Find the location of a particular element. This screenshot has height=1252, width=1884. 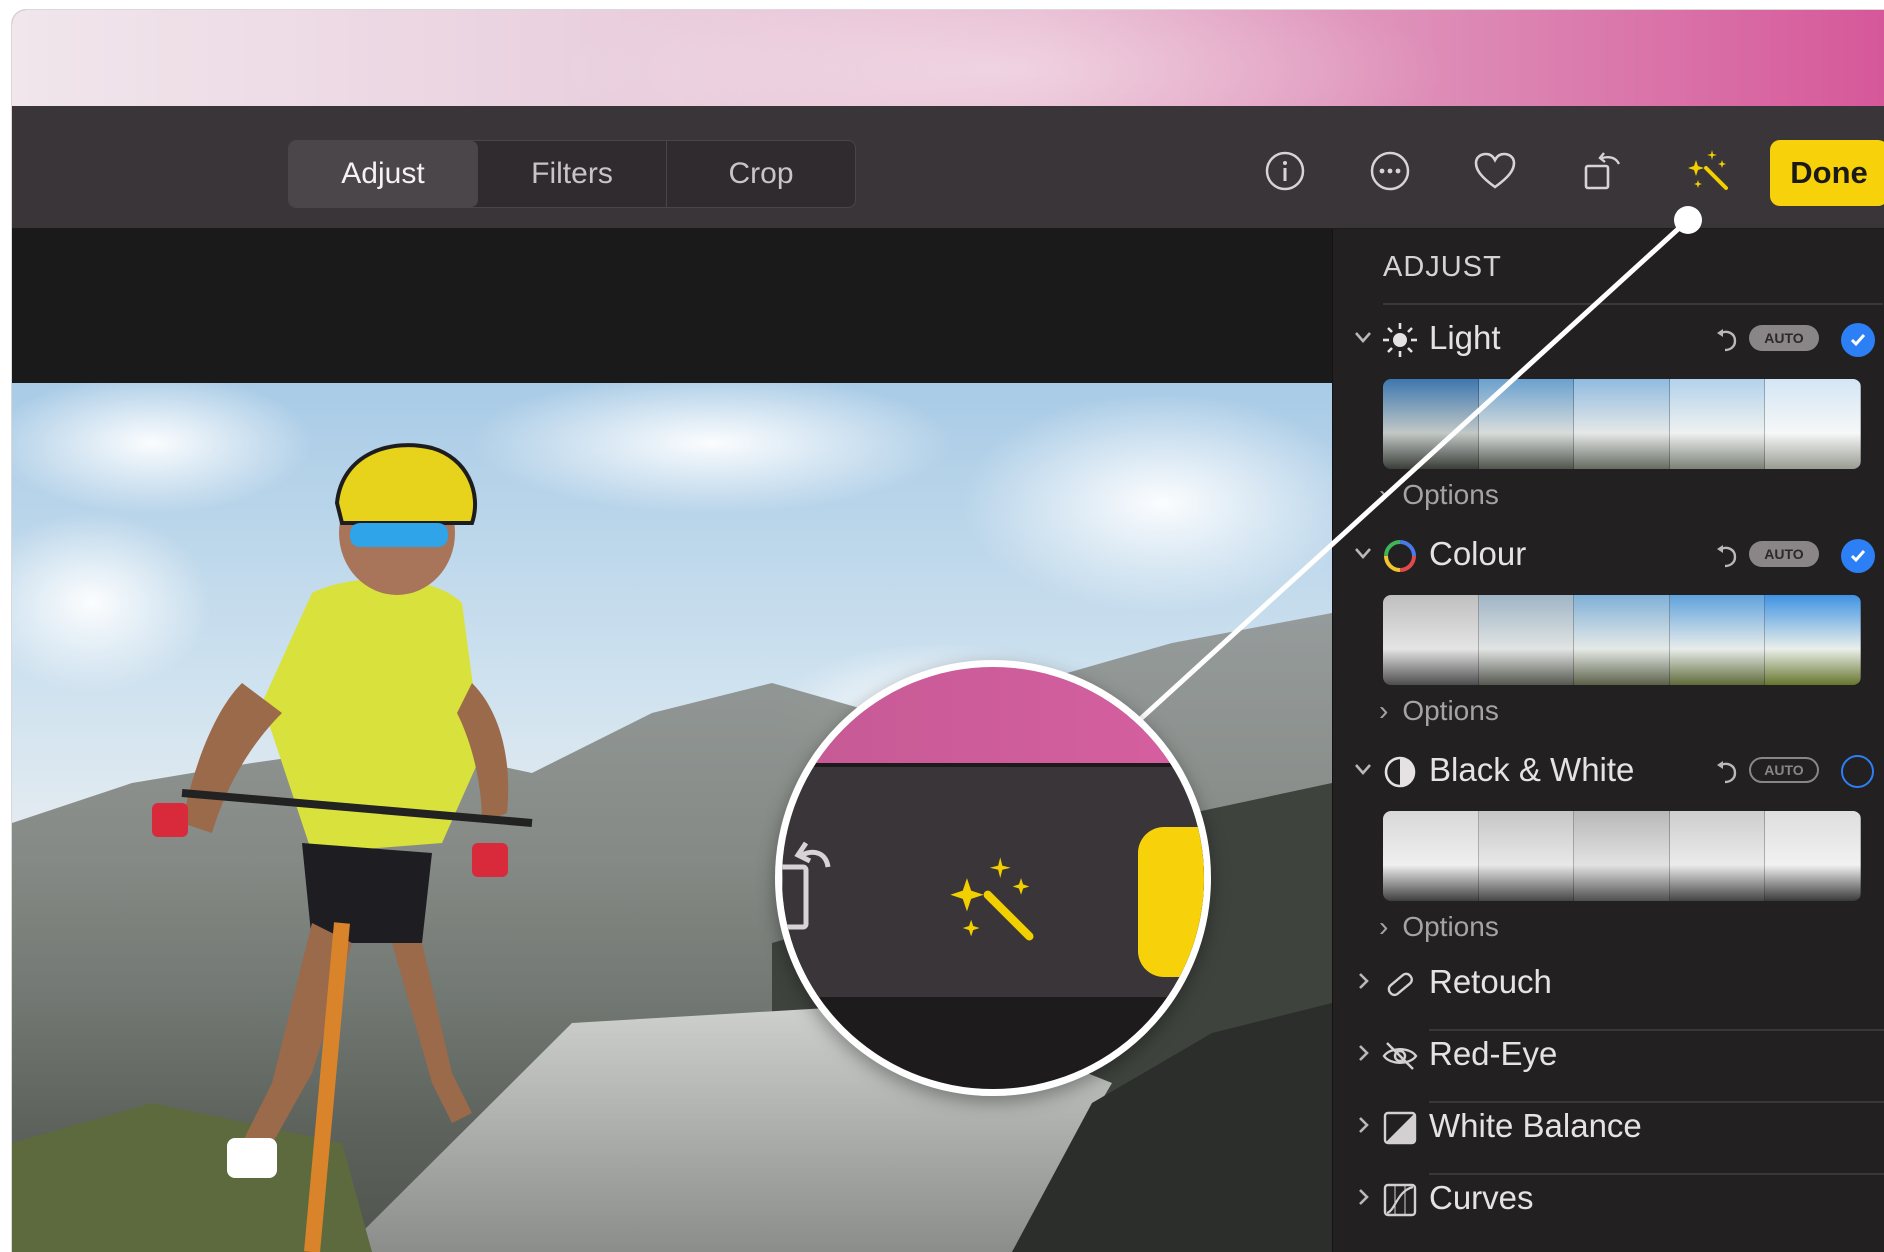

rotate-icon is located at coordinates (806, 885).